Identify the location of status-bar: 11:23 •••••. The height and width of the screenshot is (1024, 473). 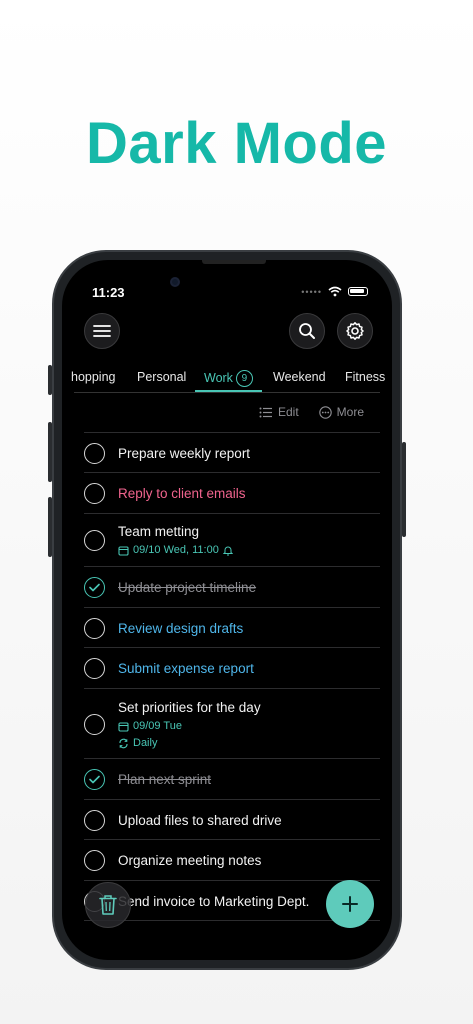
(227, 288).